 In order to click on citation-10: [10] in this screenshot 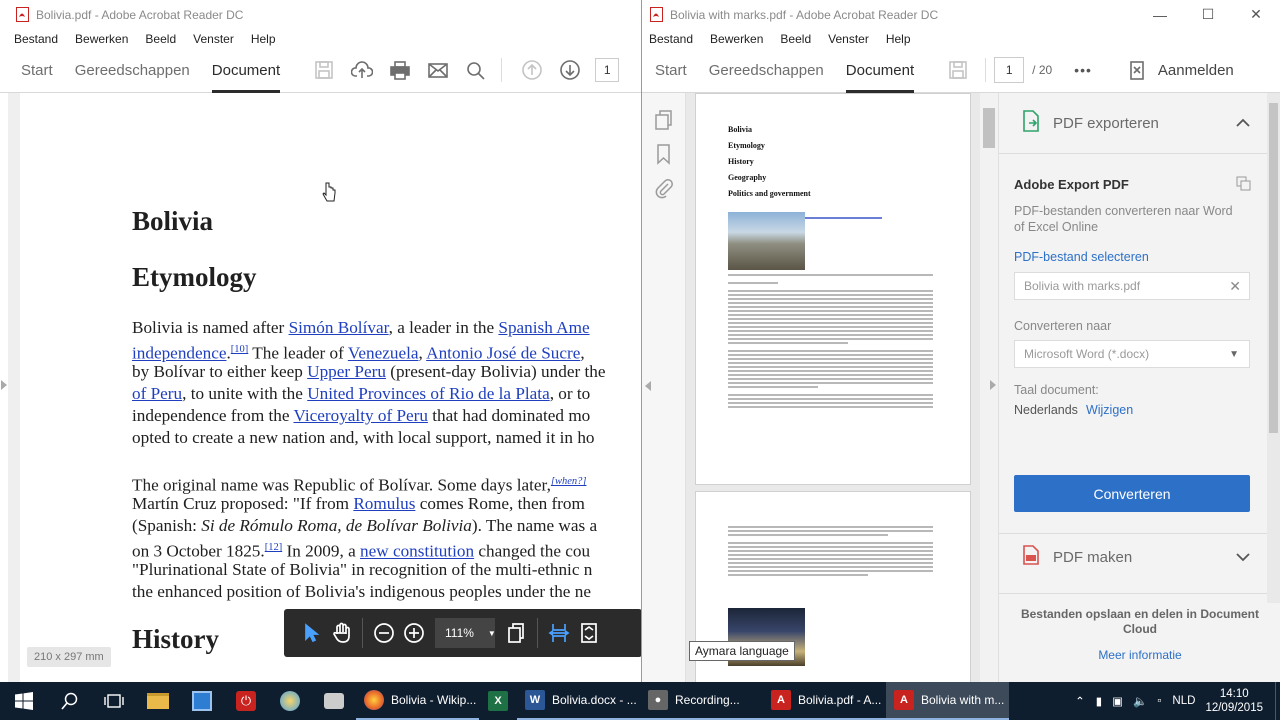, I will do `click(240, 349)`.